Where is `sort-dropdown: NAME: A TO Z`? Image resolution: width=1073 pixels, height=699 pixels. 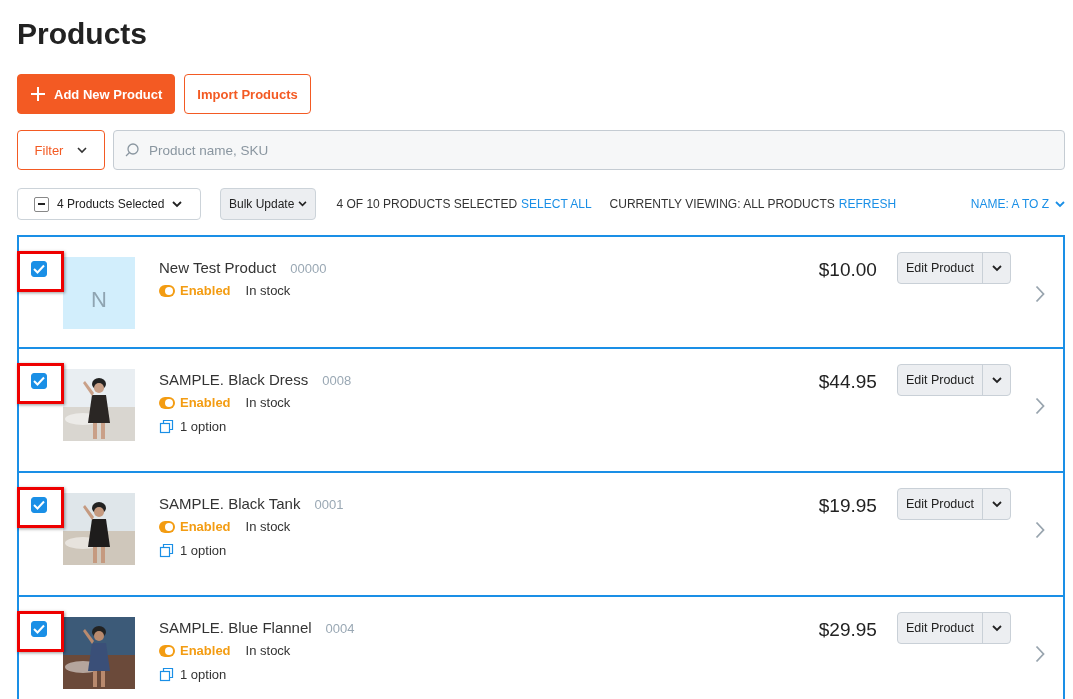 sort-dropdown: NAME: A TO Z is located at coordinates (1017, 204).